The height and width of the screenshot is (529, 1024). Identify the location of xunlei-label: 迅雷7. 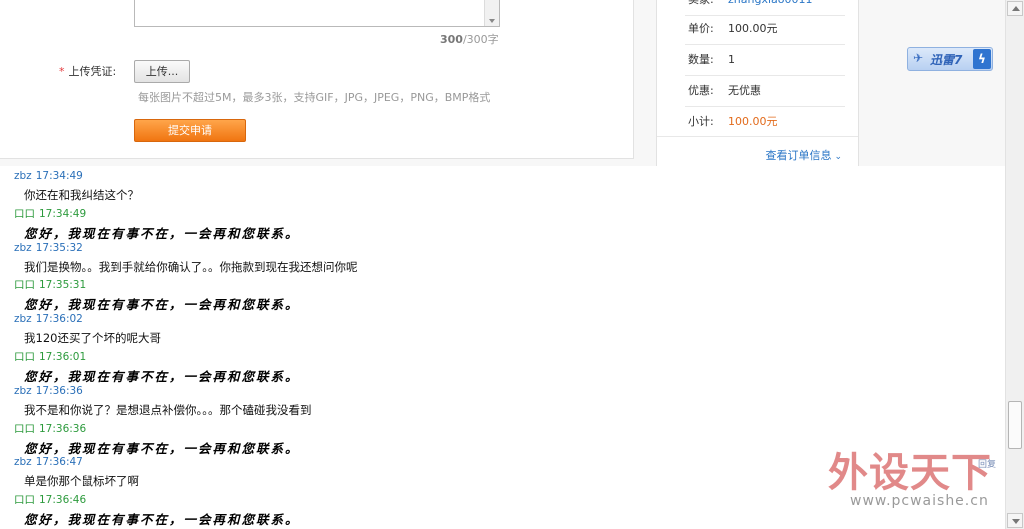
(946, 60).